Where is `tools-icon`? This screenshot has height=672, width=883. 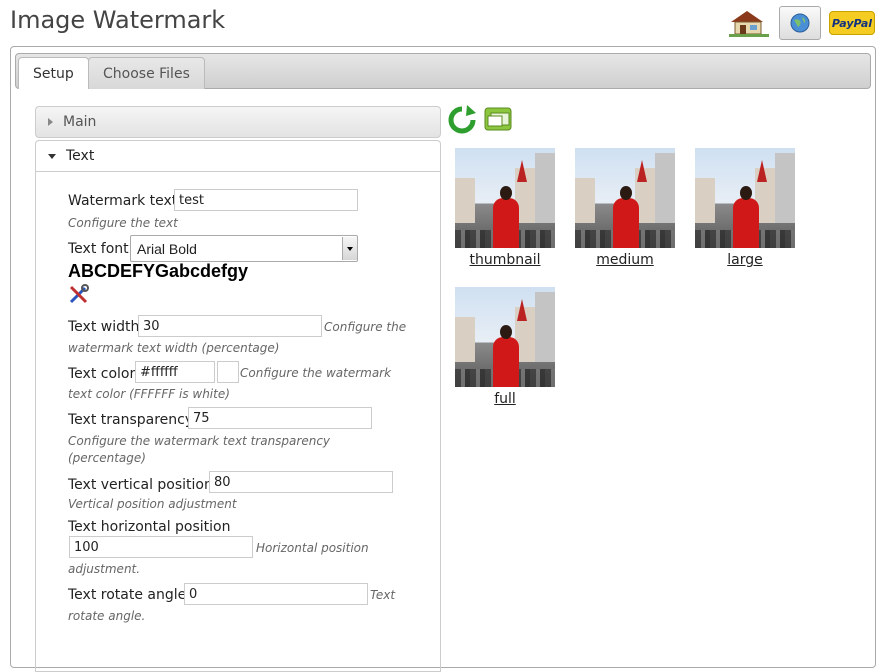 tools-icon is located at coordinates (79, 296).